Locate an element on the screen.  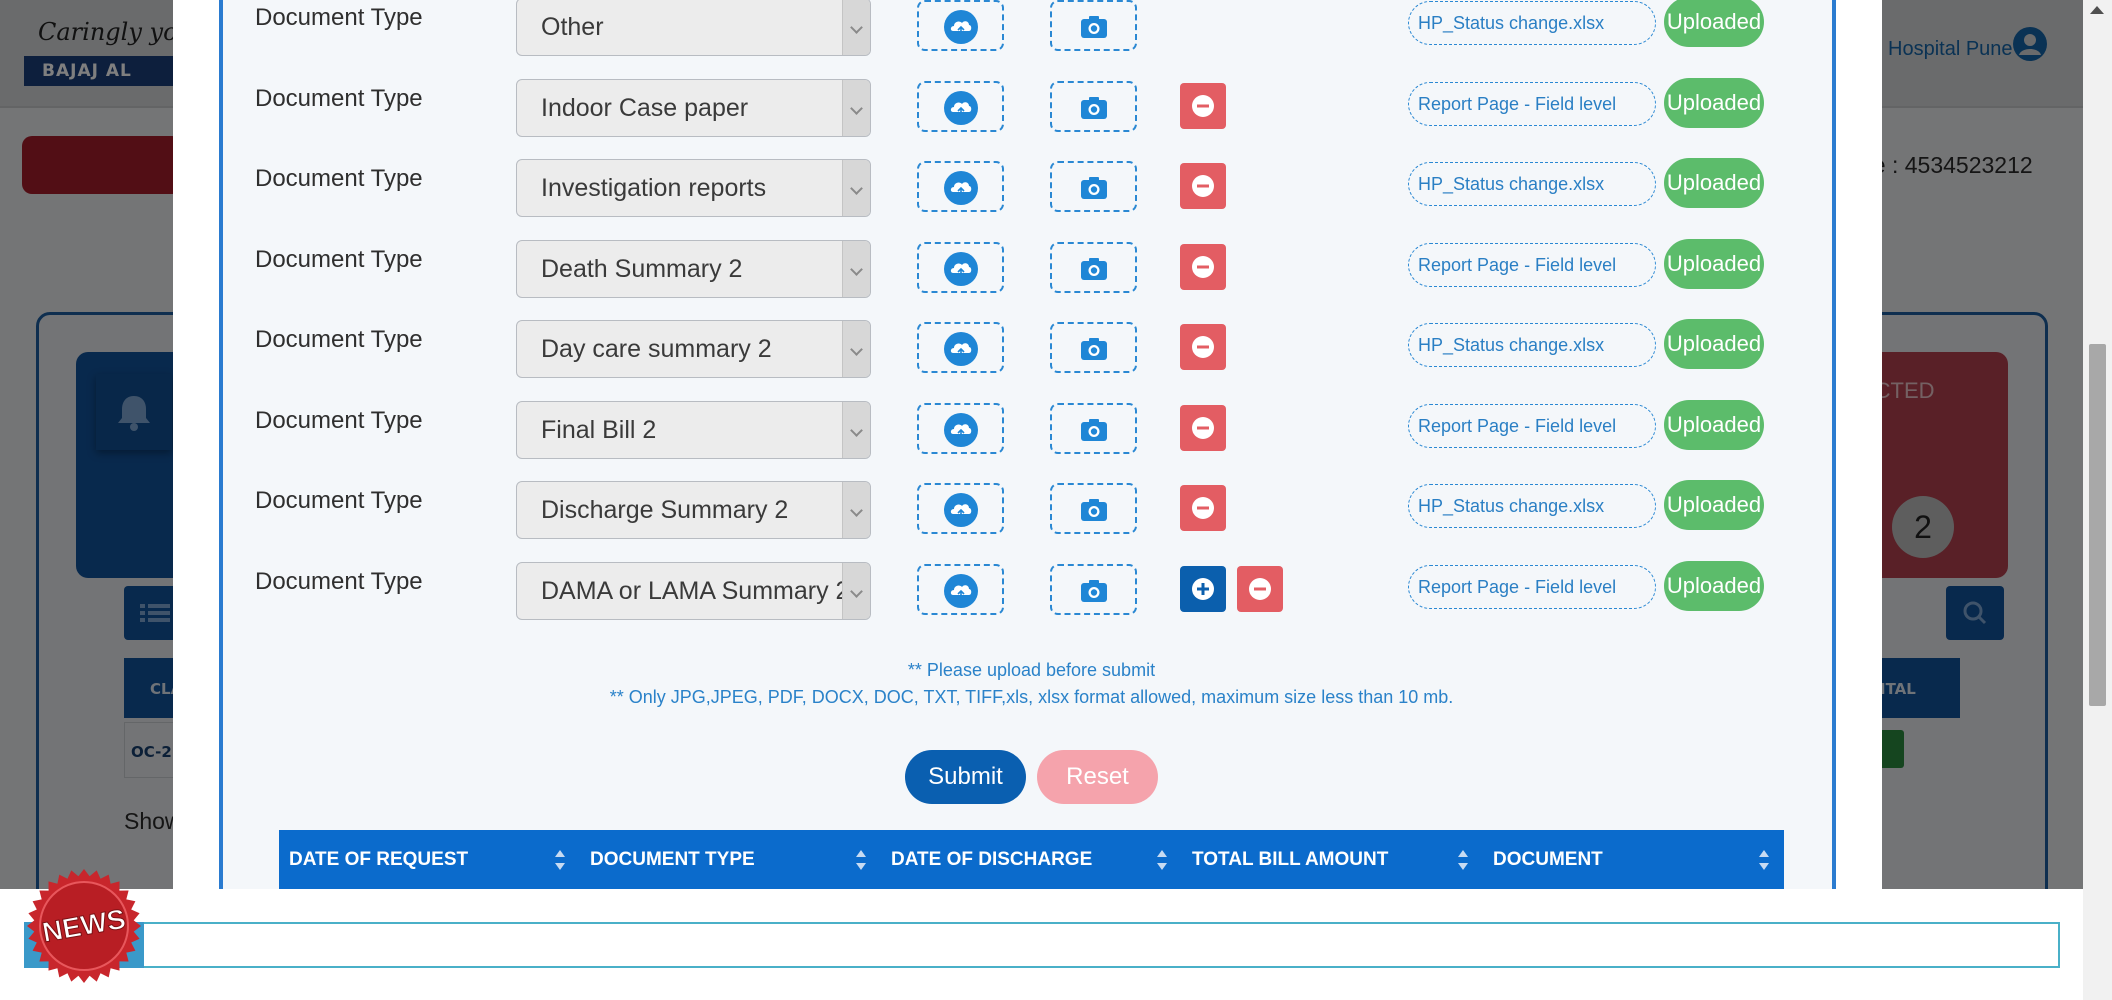
document-type-select: DAMA or LAMA Summary 2 is located at coordinates (693, 590).